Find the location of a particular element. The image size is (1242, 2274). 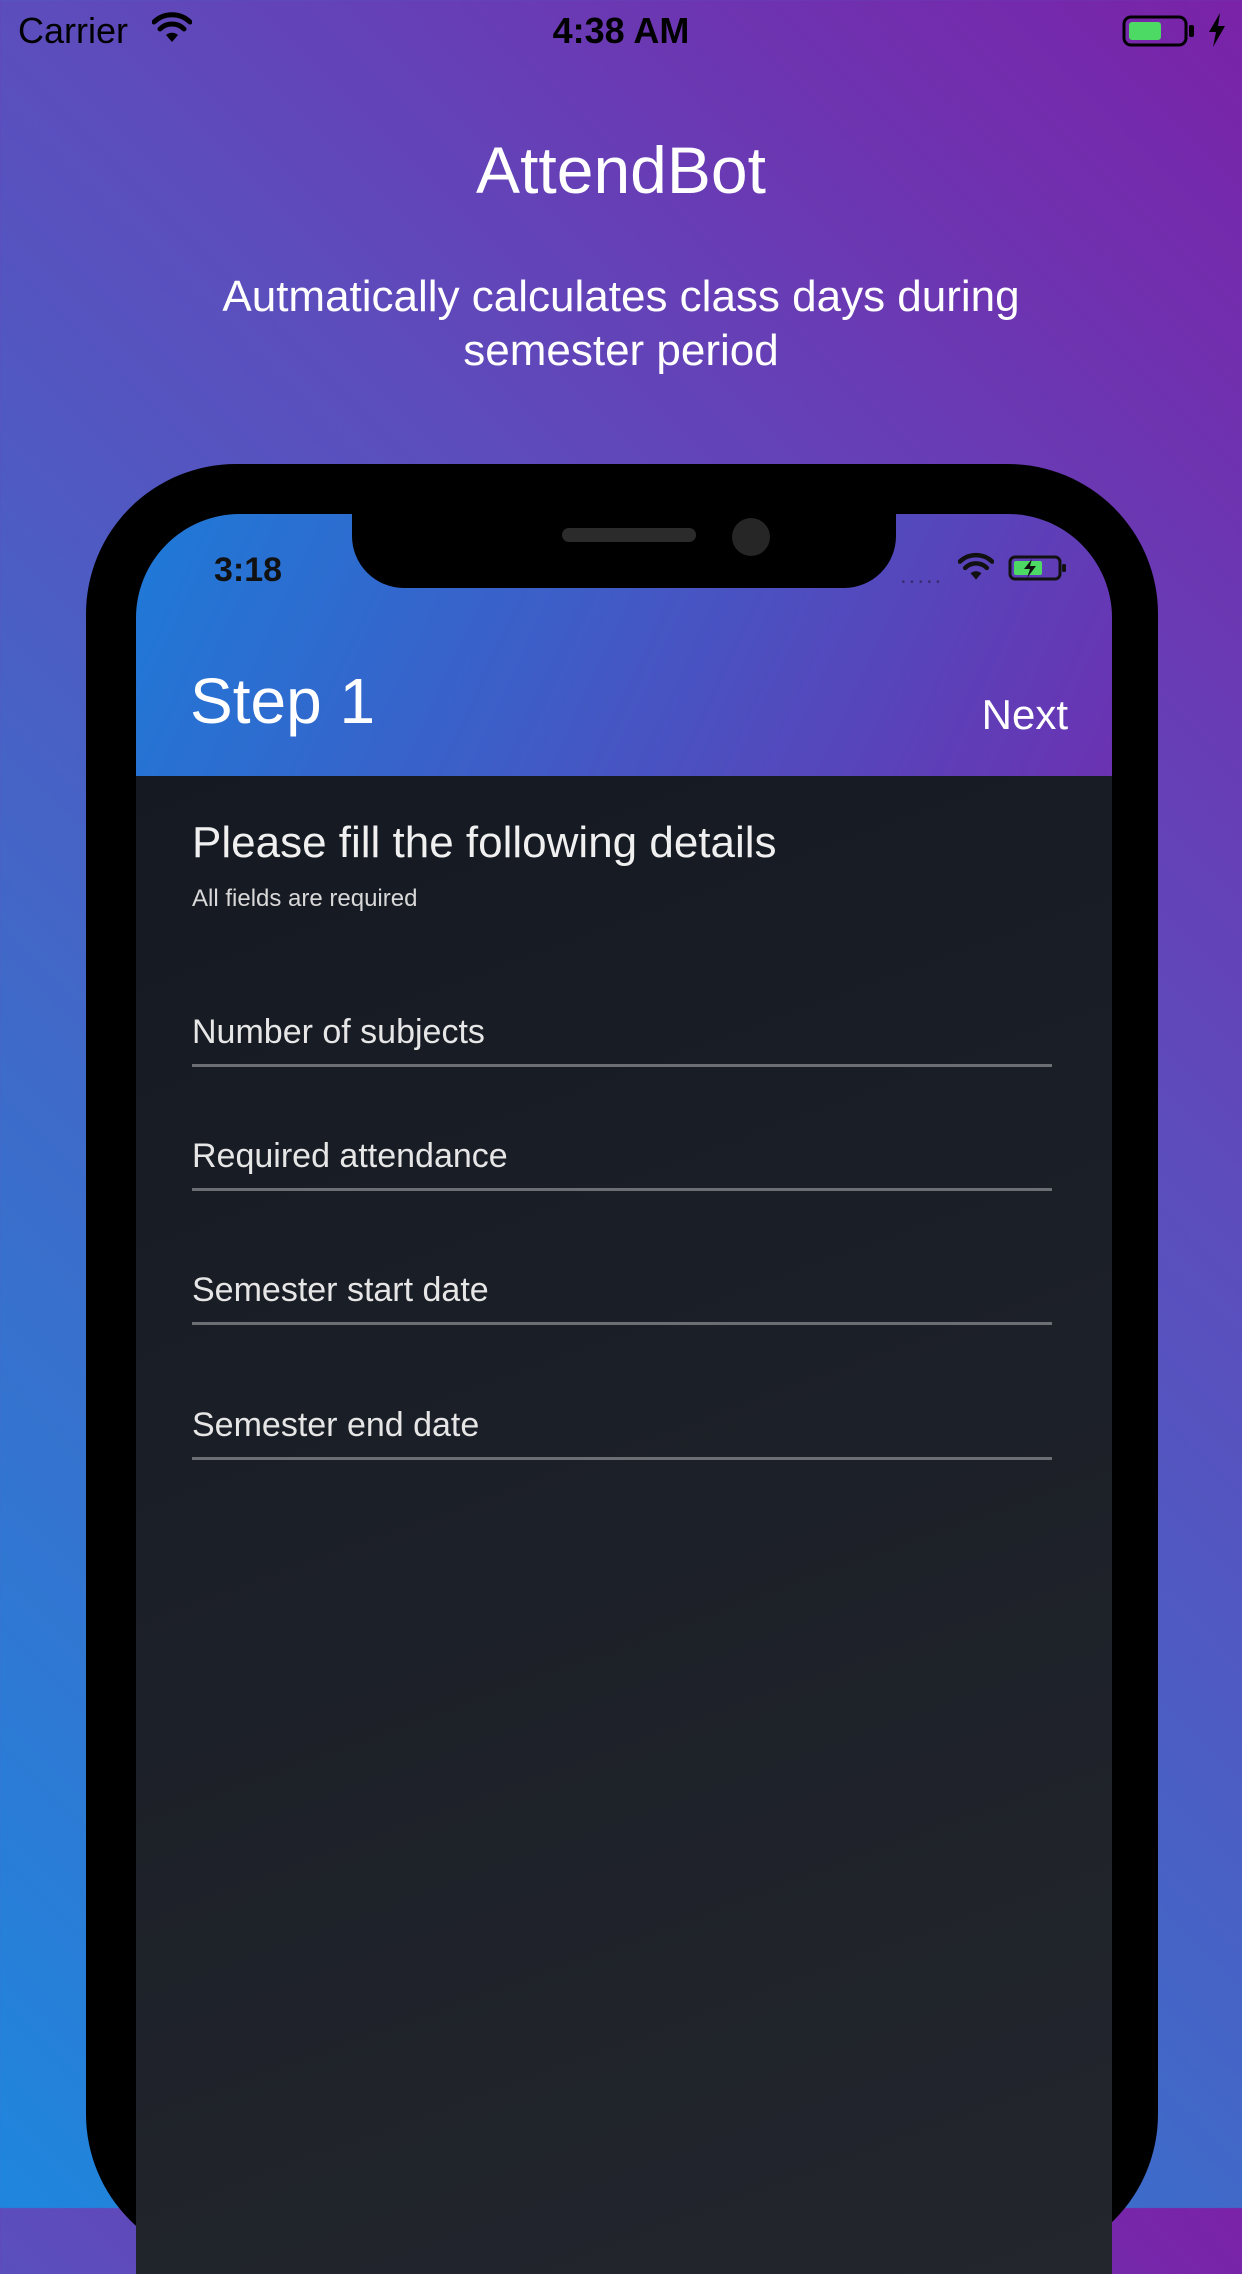

app-title: AttendBot is located at coordinates (621, 170).